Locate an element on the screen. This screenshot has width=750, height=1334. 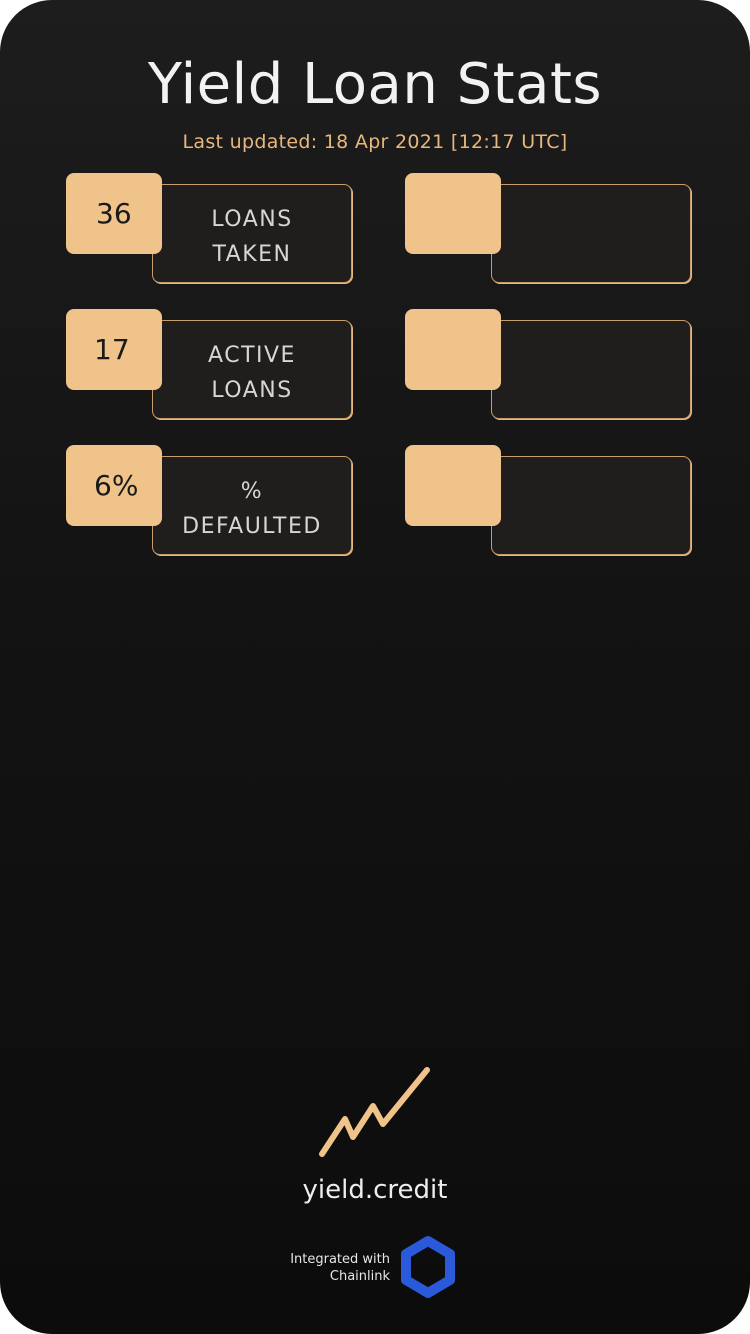
page-title: Yield Loan Stats is located at coordinates (375, 84).